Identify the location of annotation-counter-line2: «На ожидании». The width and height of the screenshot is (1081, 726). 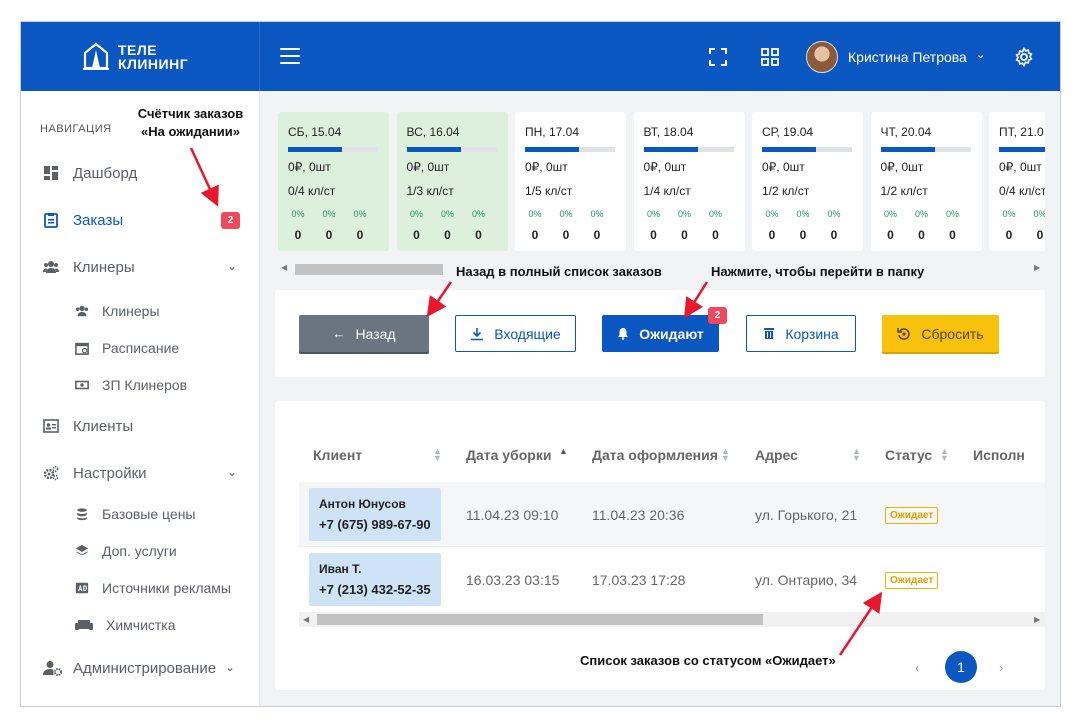
(190, 131).